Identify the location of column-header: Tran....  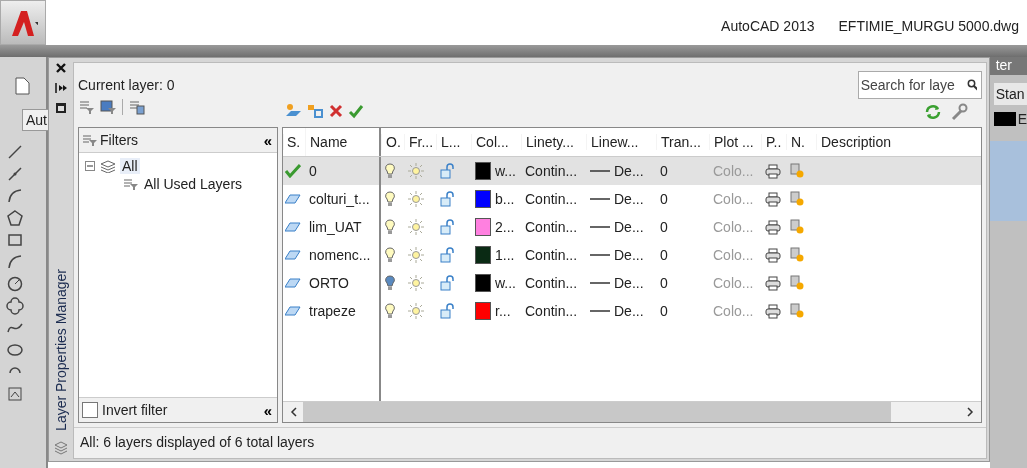
(682, 142).